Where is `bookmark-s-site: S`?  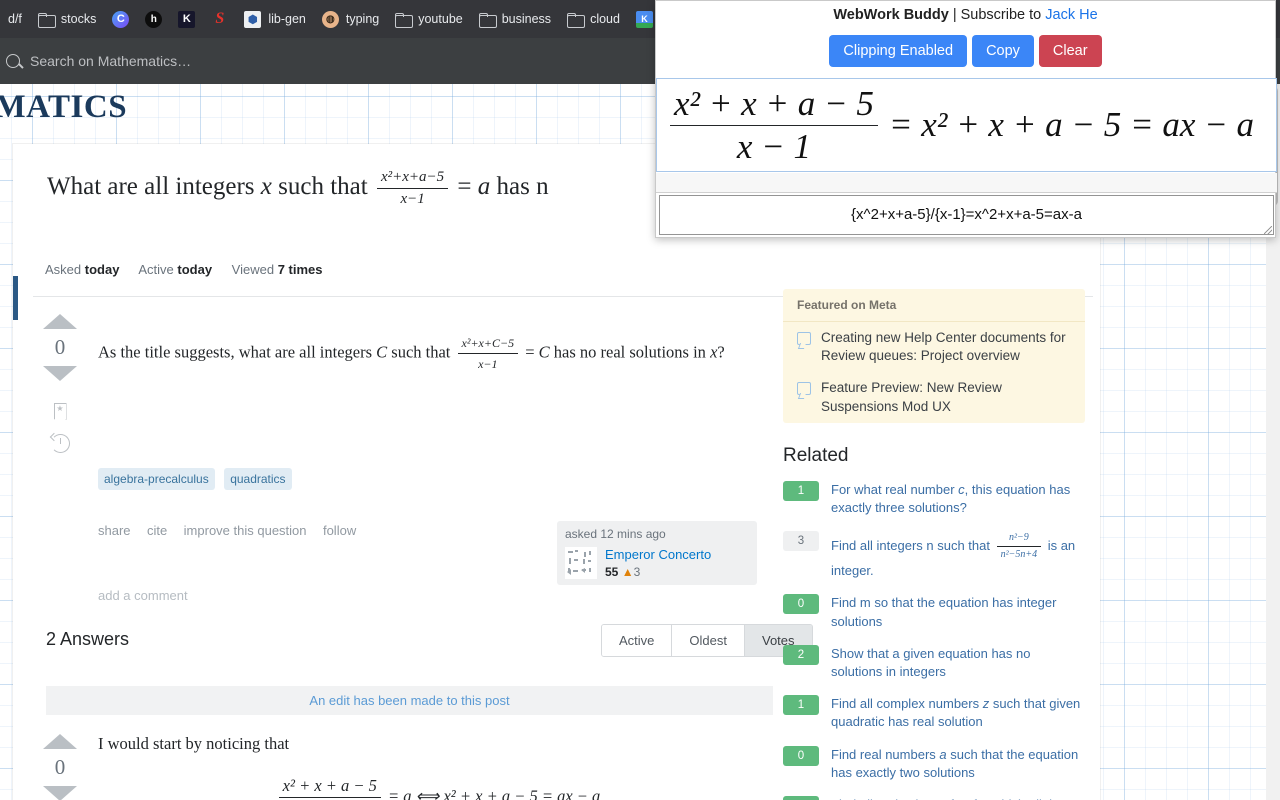 bookmark-s-site: S is located at coordinates (219, 19).